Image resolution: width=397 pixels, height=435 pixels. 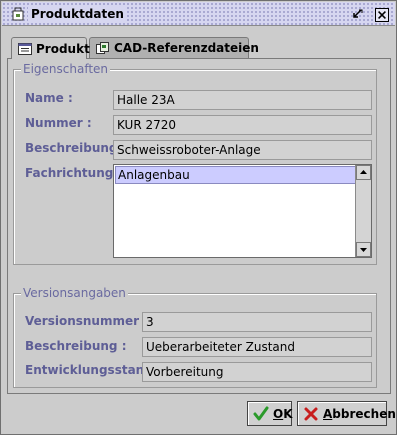 What do you see at coordinates (257, 347) in the screenshot?
I see `versions-beschreibung-field: Ueberarbeiteter Zustand` at bounding box center [257, 347].